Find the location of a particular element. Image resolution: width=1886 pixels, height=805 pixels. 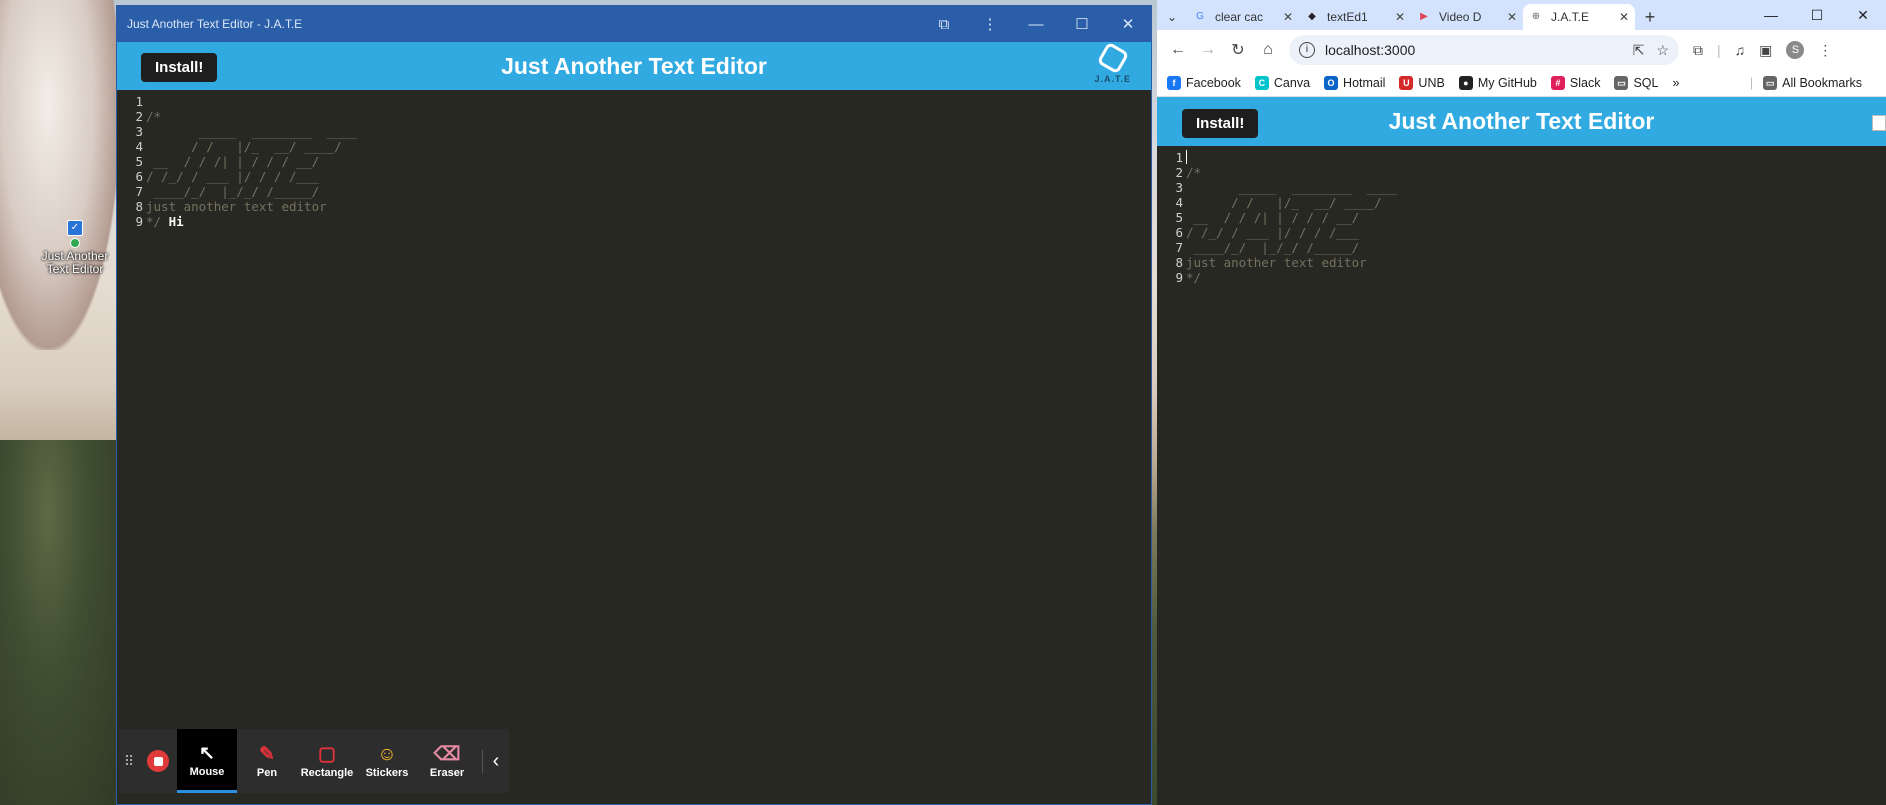

back-arrow-icon: ← is located at coordinates (1178, 50).